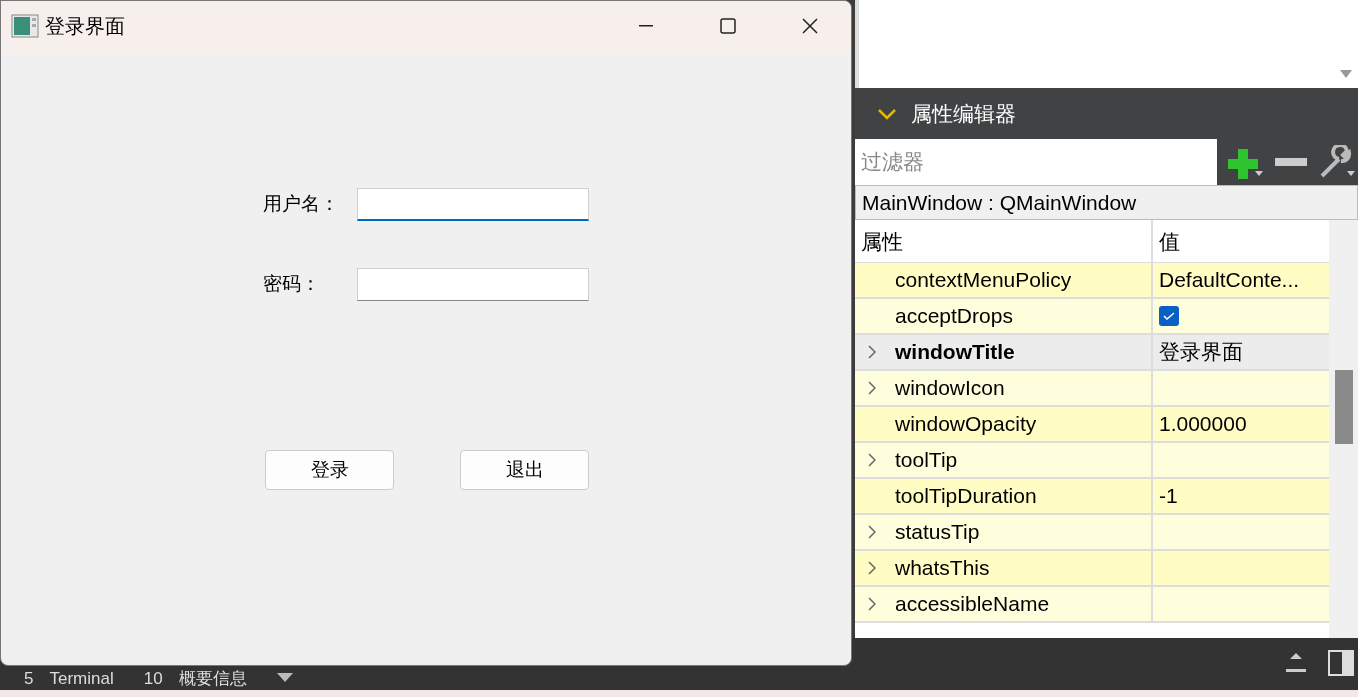 This screenshot has height=697, width=1358. I want to click on output-tab: 概要信息, so click(212, 679).